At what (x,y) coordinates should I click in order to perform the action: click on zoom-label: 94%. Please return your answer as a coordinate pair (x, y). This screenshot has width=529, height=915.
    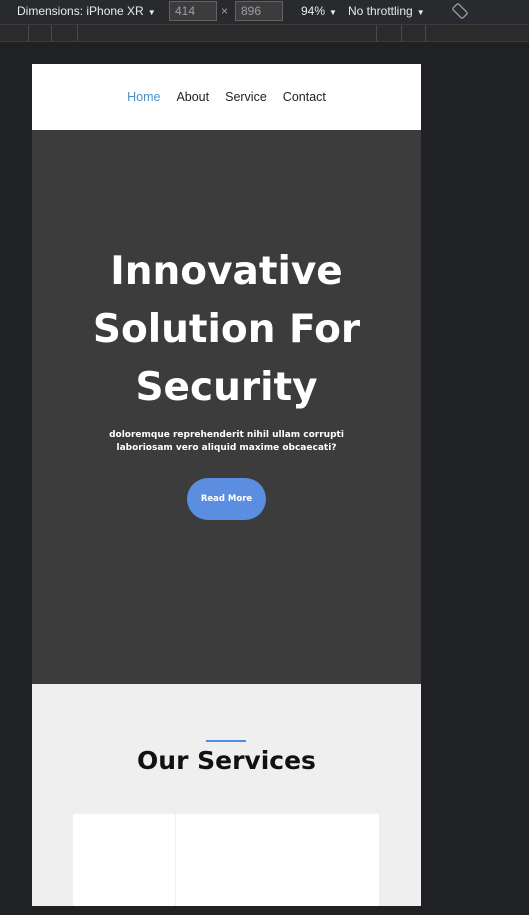
    Looking at the image, I should click on (313, 11).